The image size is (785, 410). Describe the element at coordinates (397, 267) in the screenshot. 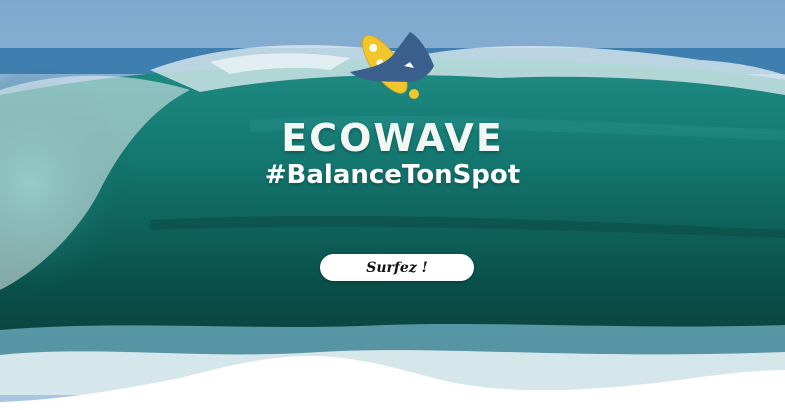

I see `surf-cta-button: Surfez !` at that location.